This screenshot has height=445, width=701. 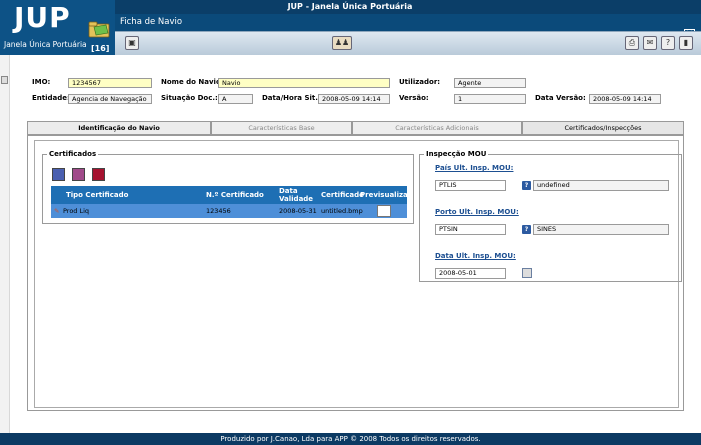 What do you see at coordinates (97, 195) in the screenshot?
I see `col-tipo: Tipo Certificado` at bounding box center [97, 195].